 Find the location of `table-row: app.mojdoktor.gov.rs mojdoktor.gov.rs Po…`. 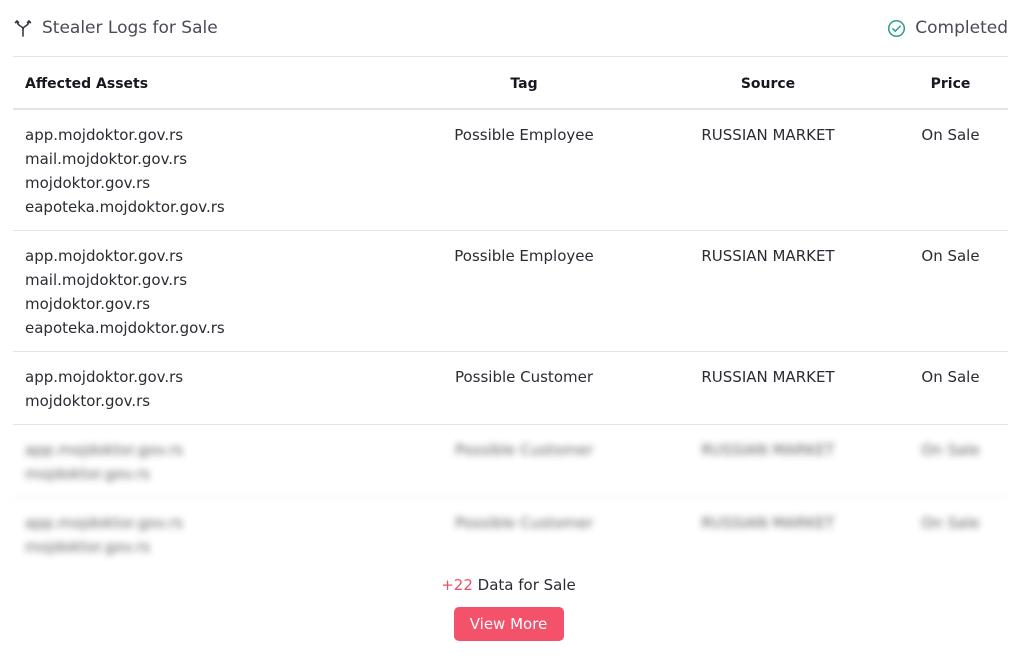

table-row: app.mojdoktor.gov.rs mojdoktor.gov.rs Po… is located at coordinates (510, 388).